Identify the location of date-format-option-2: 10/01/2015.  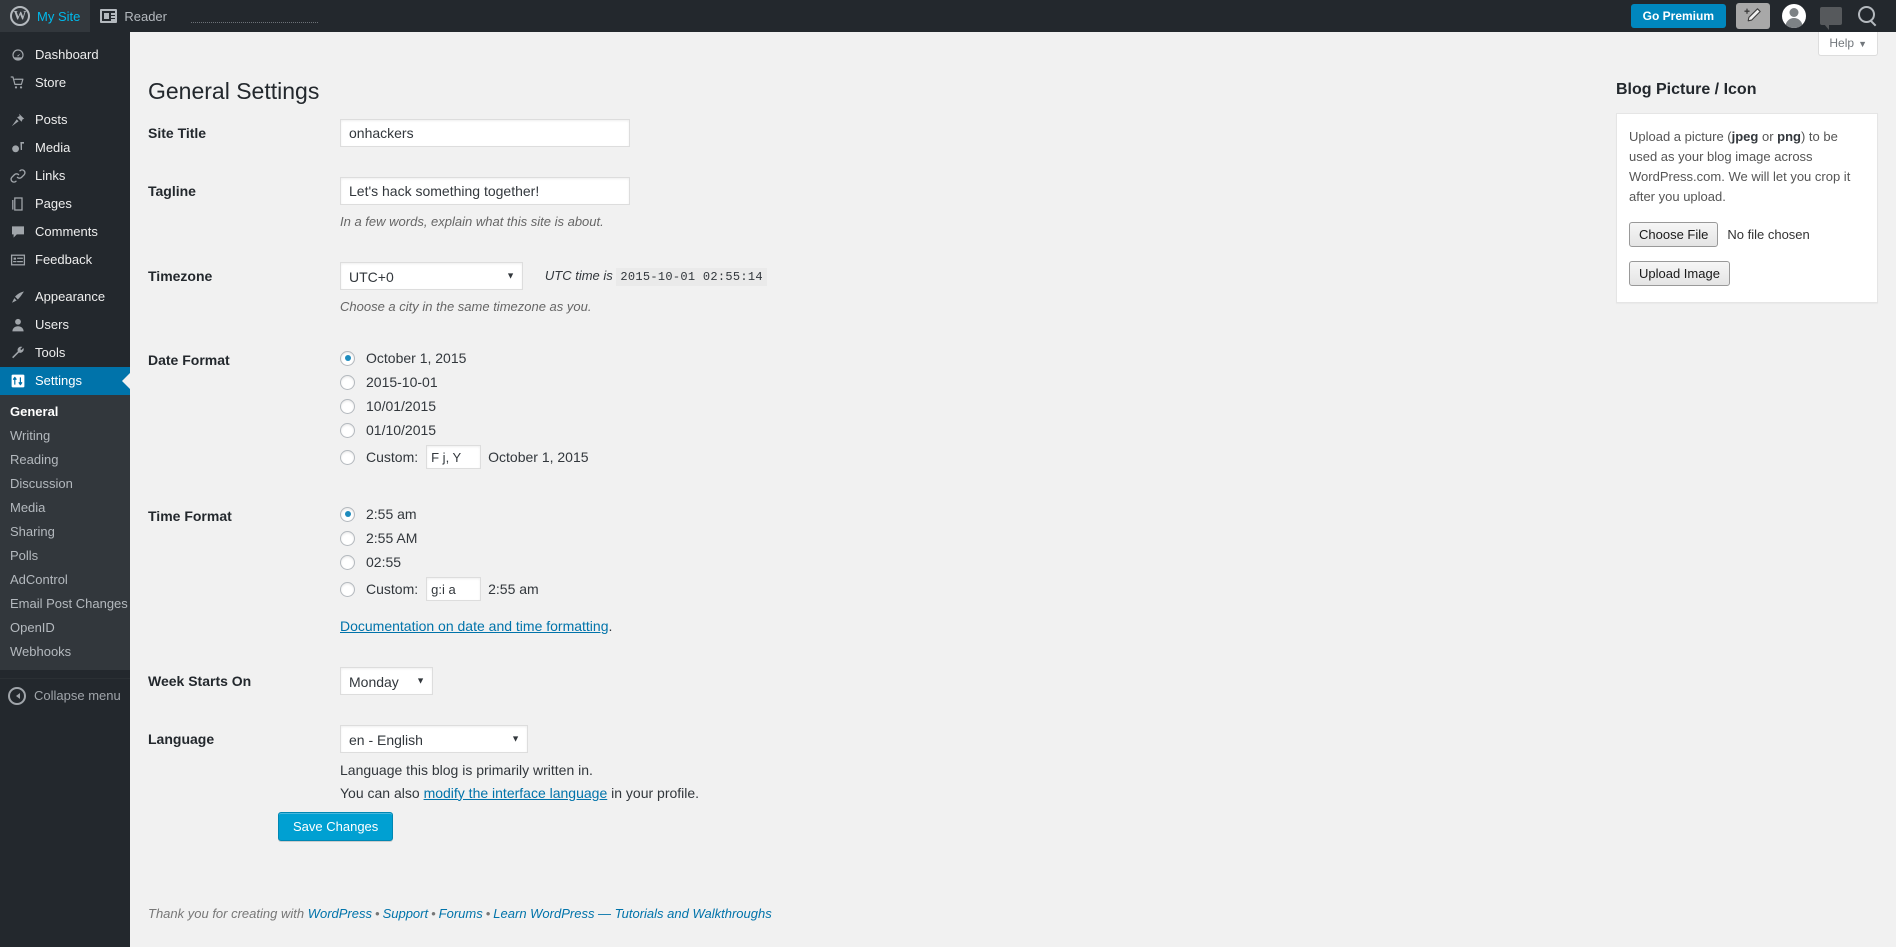
(804, 406).